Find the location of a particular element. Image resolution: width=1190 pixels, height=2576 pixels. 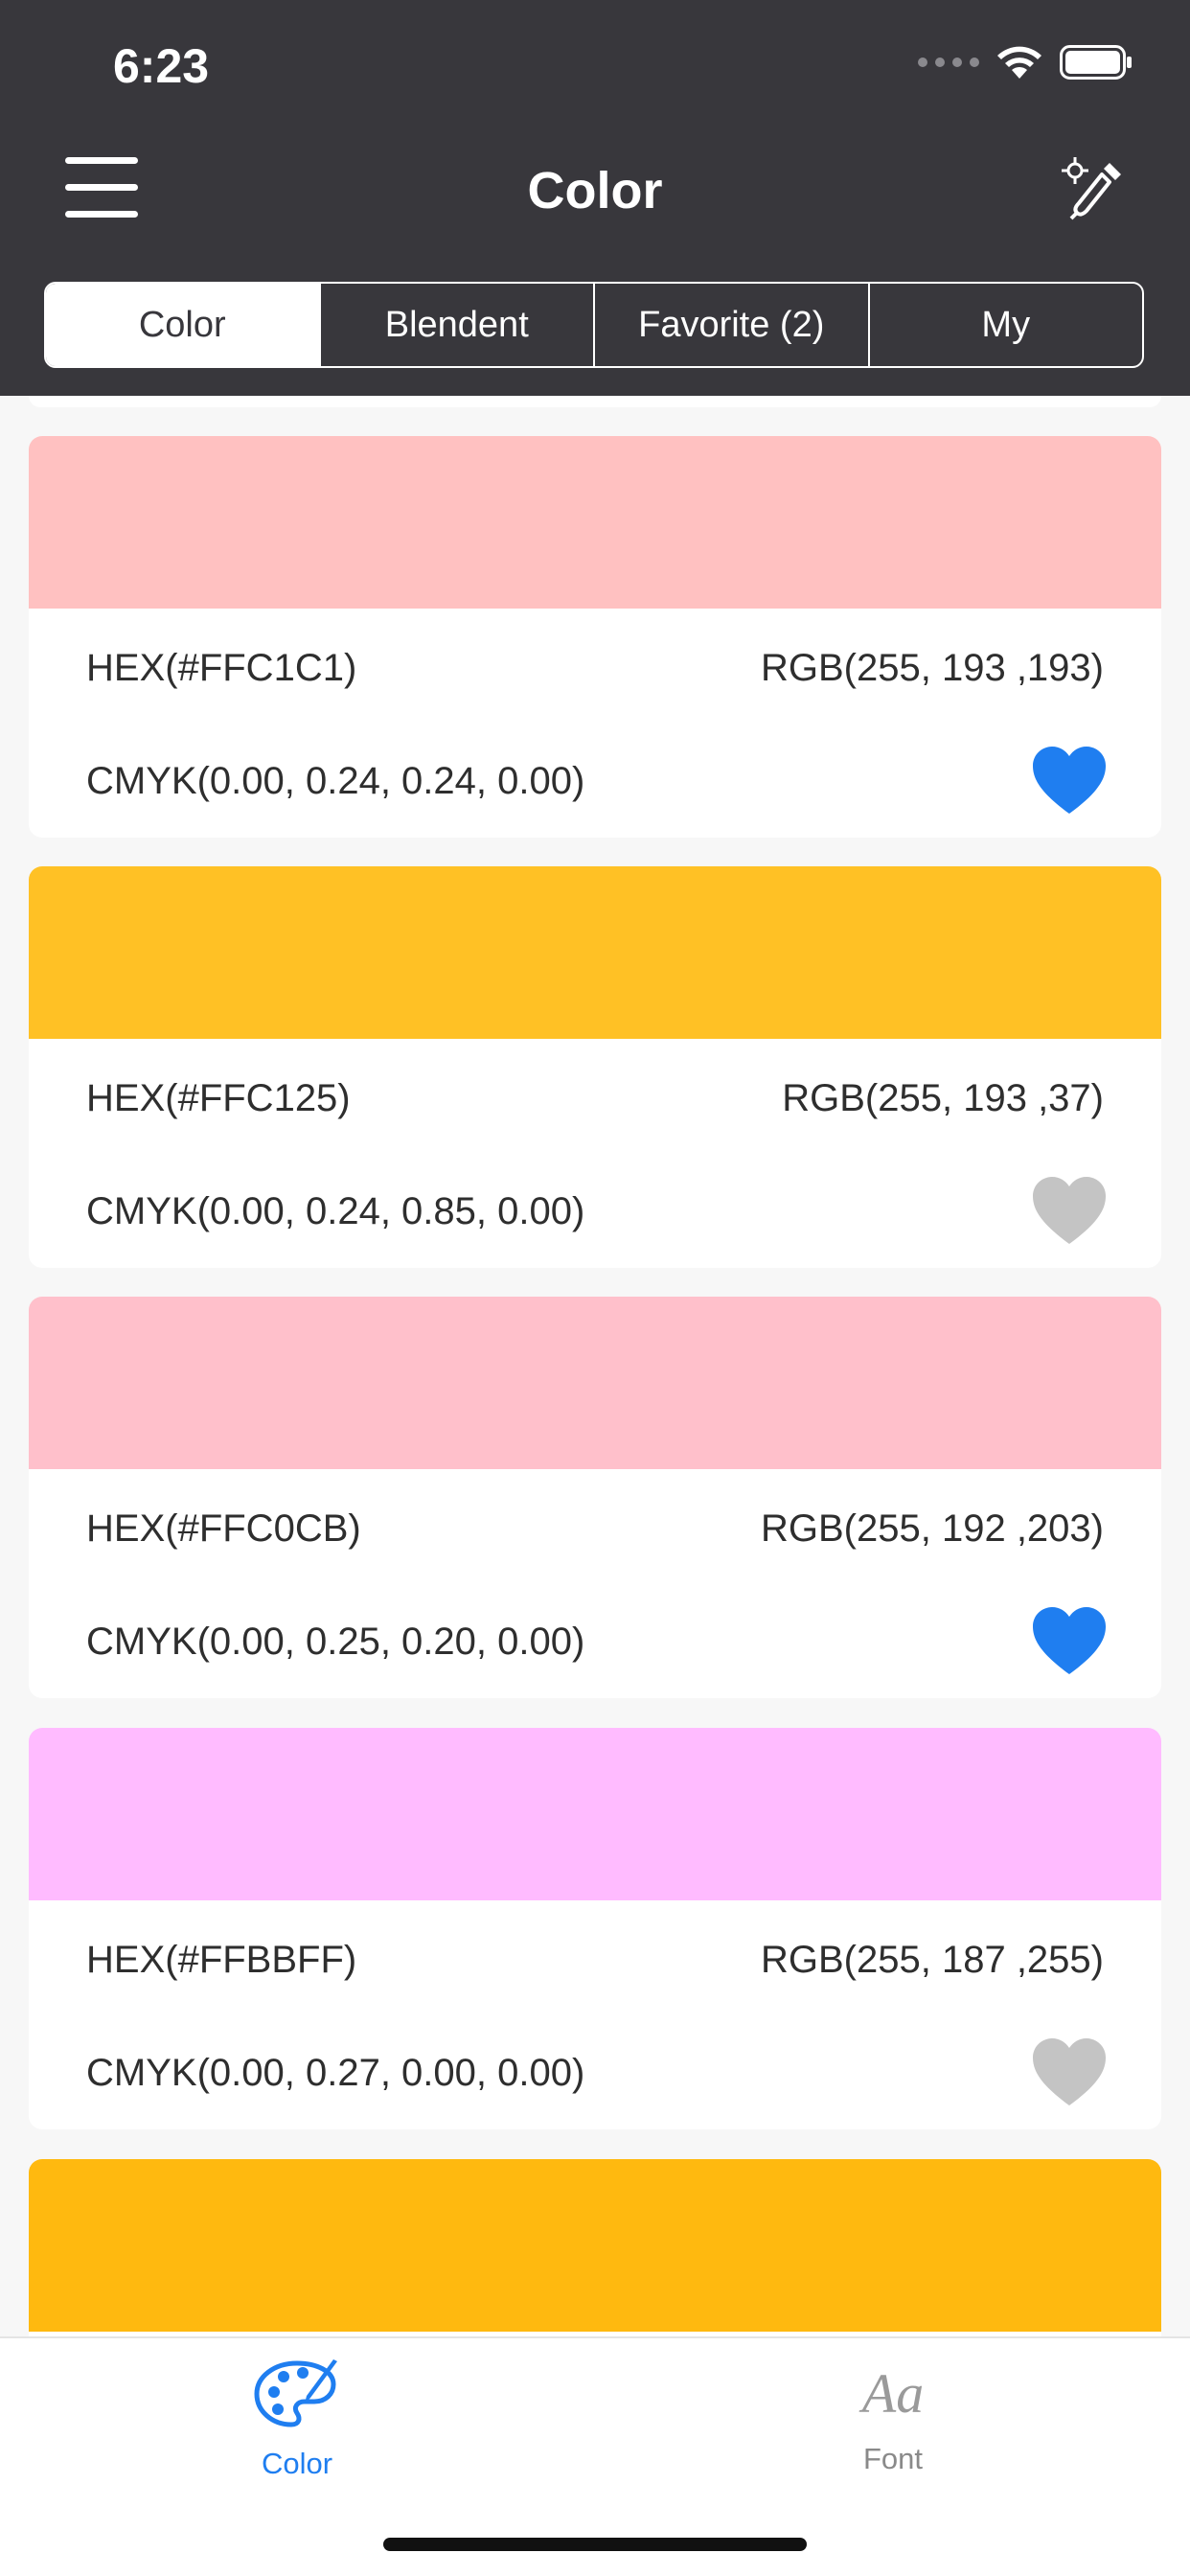

rgb-value: RGB(255, 193 ,37) is located at coordinates (943, 1098).